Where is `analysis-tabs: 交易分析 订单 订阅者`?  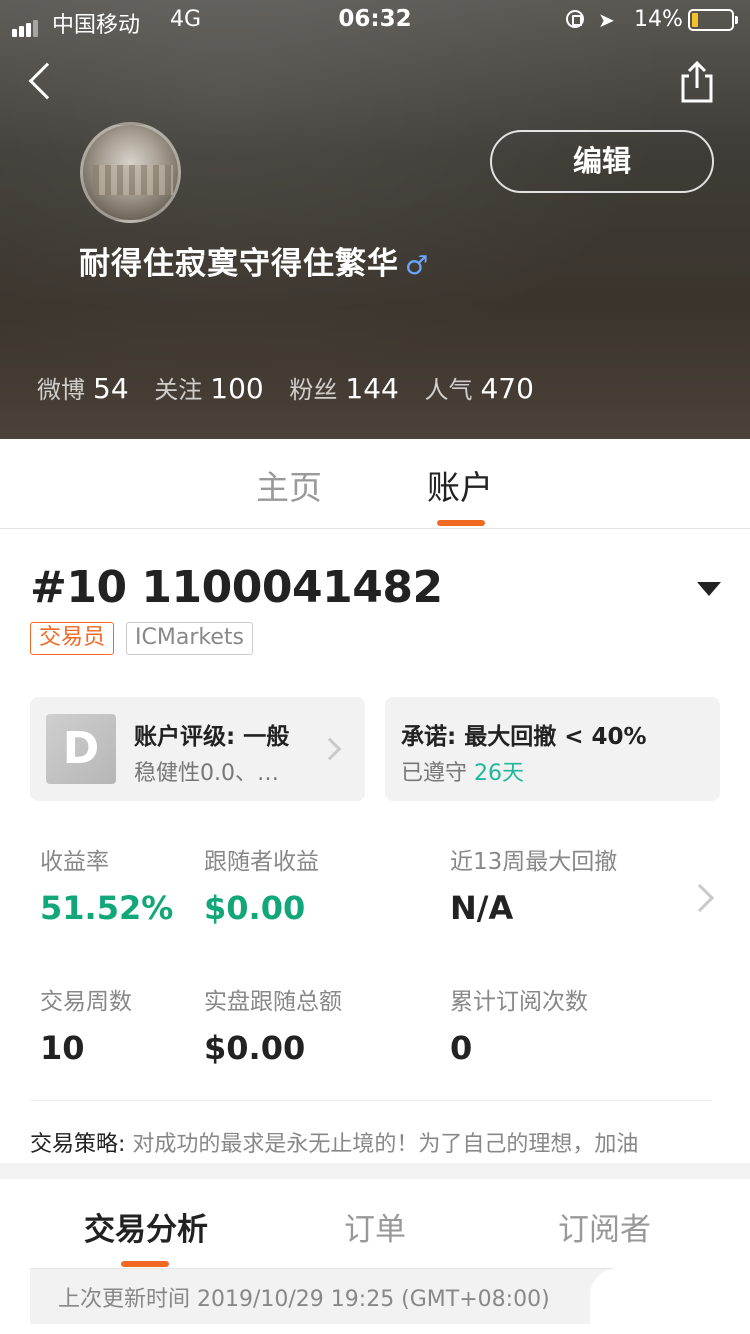 analysis-tabs: 交易分析 订单 订阅者 is located at coordinates (375, 1224).